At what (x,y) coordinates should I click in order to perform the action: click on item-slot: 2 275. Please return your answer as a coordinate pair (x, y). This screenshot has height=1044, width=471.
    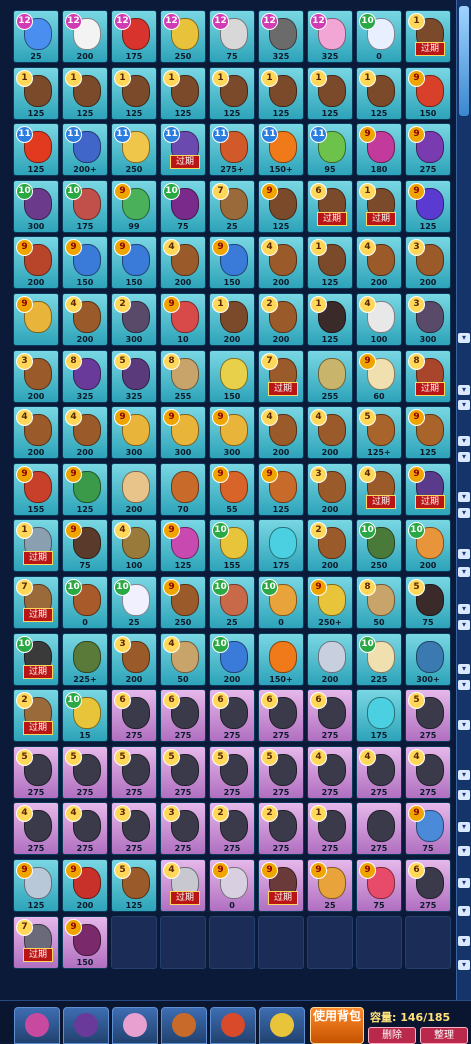
    Looking at the image, I should click on (281, 829).